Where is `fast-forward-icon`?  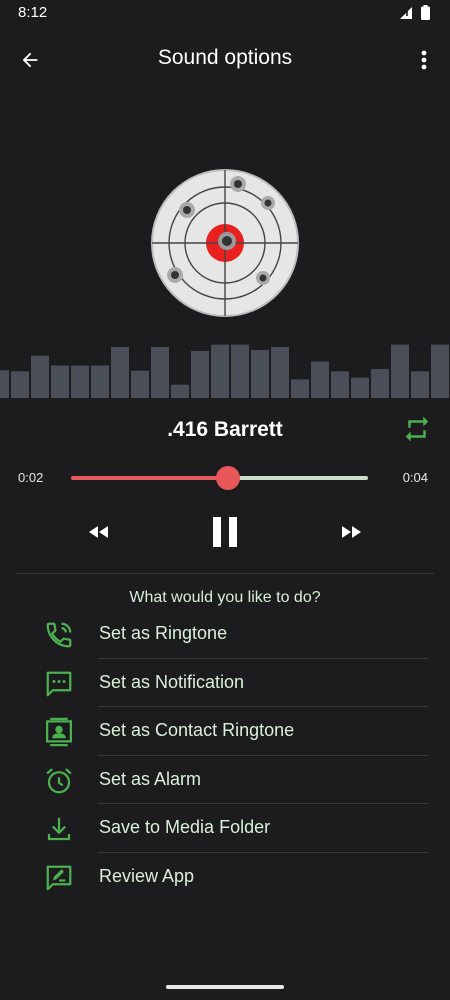 fast-forward-icon is located at coordinates (351, 532).